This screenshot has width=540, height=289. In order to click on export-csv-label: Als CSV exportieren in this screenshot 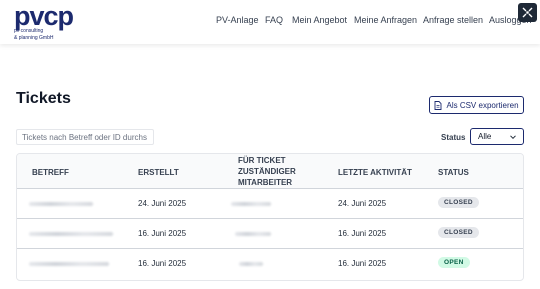, I will do `click(482, 105)`.